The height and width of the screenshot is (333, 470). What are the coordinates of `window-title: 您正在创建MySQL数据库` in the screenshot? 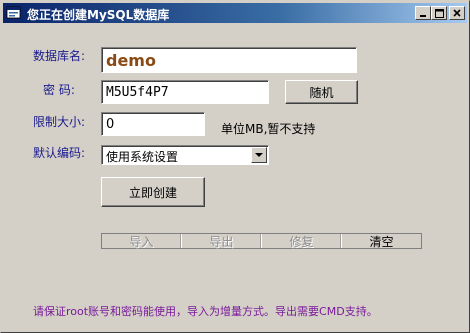 It's located at (98, 15).